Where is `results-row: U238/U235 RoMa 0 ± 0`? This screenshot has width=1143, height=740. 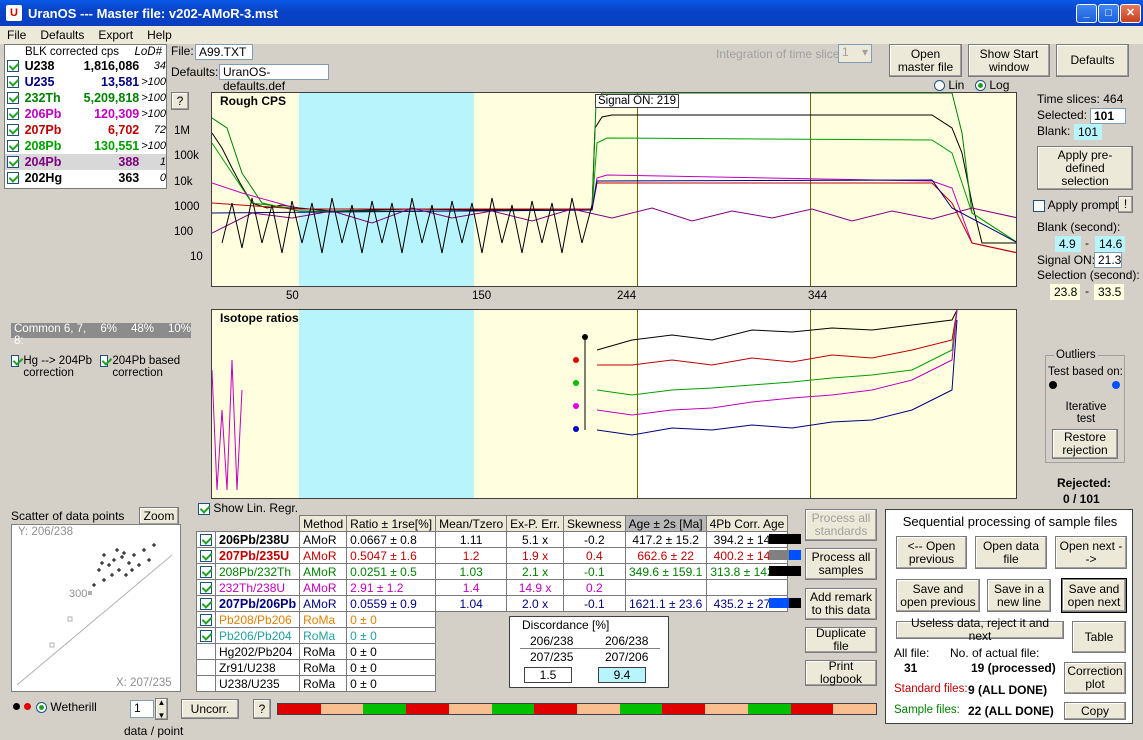
results-row: U238/U235 RoMa 0 ± 0 is located at coordinates (492, 683).